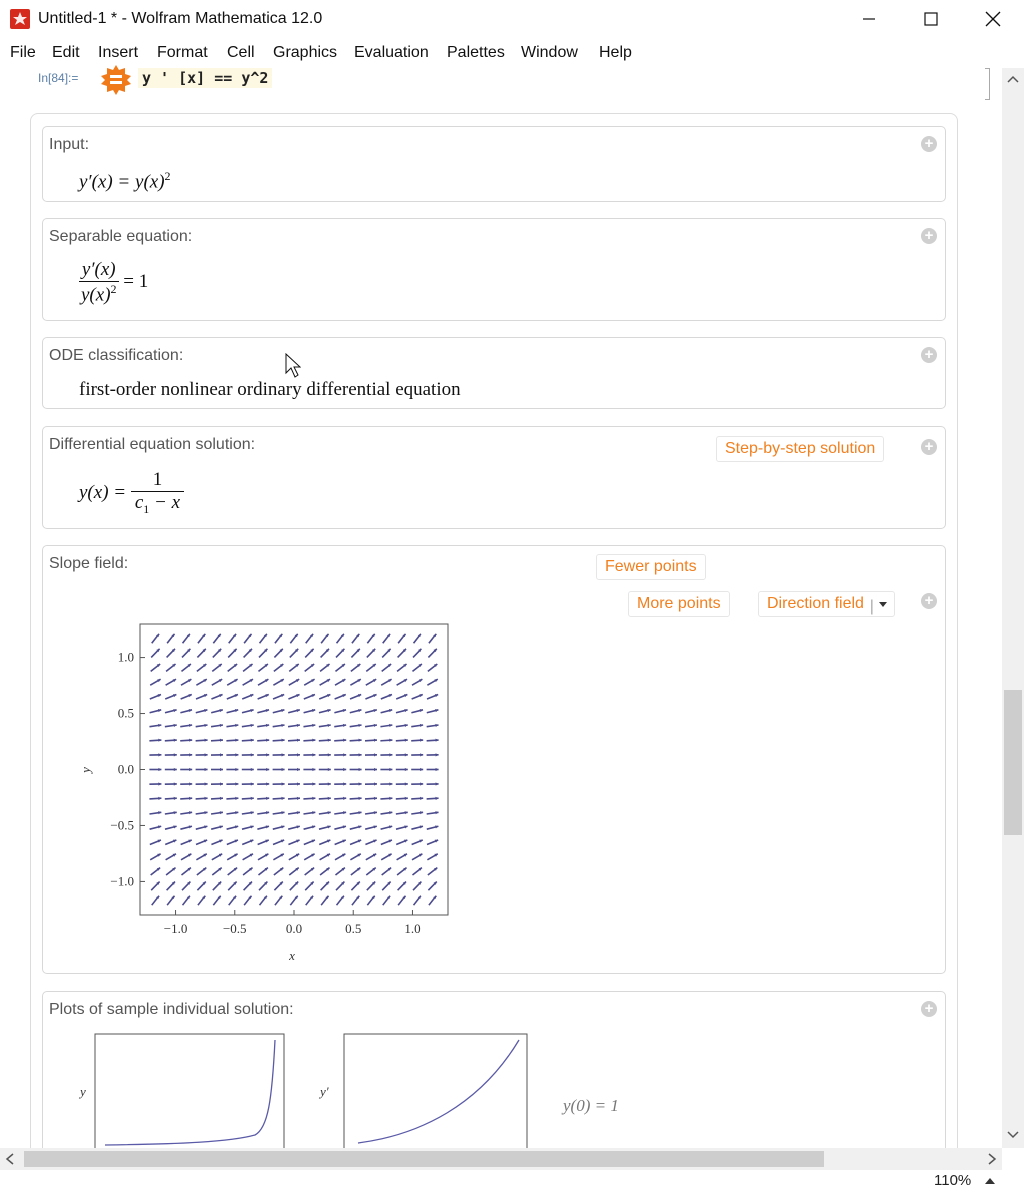  I want to click on x-axis-label: x, so click(291, 955).